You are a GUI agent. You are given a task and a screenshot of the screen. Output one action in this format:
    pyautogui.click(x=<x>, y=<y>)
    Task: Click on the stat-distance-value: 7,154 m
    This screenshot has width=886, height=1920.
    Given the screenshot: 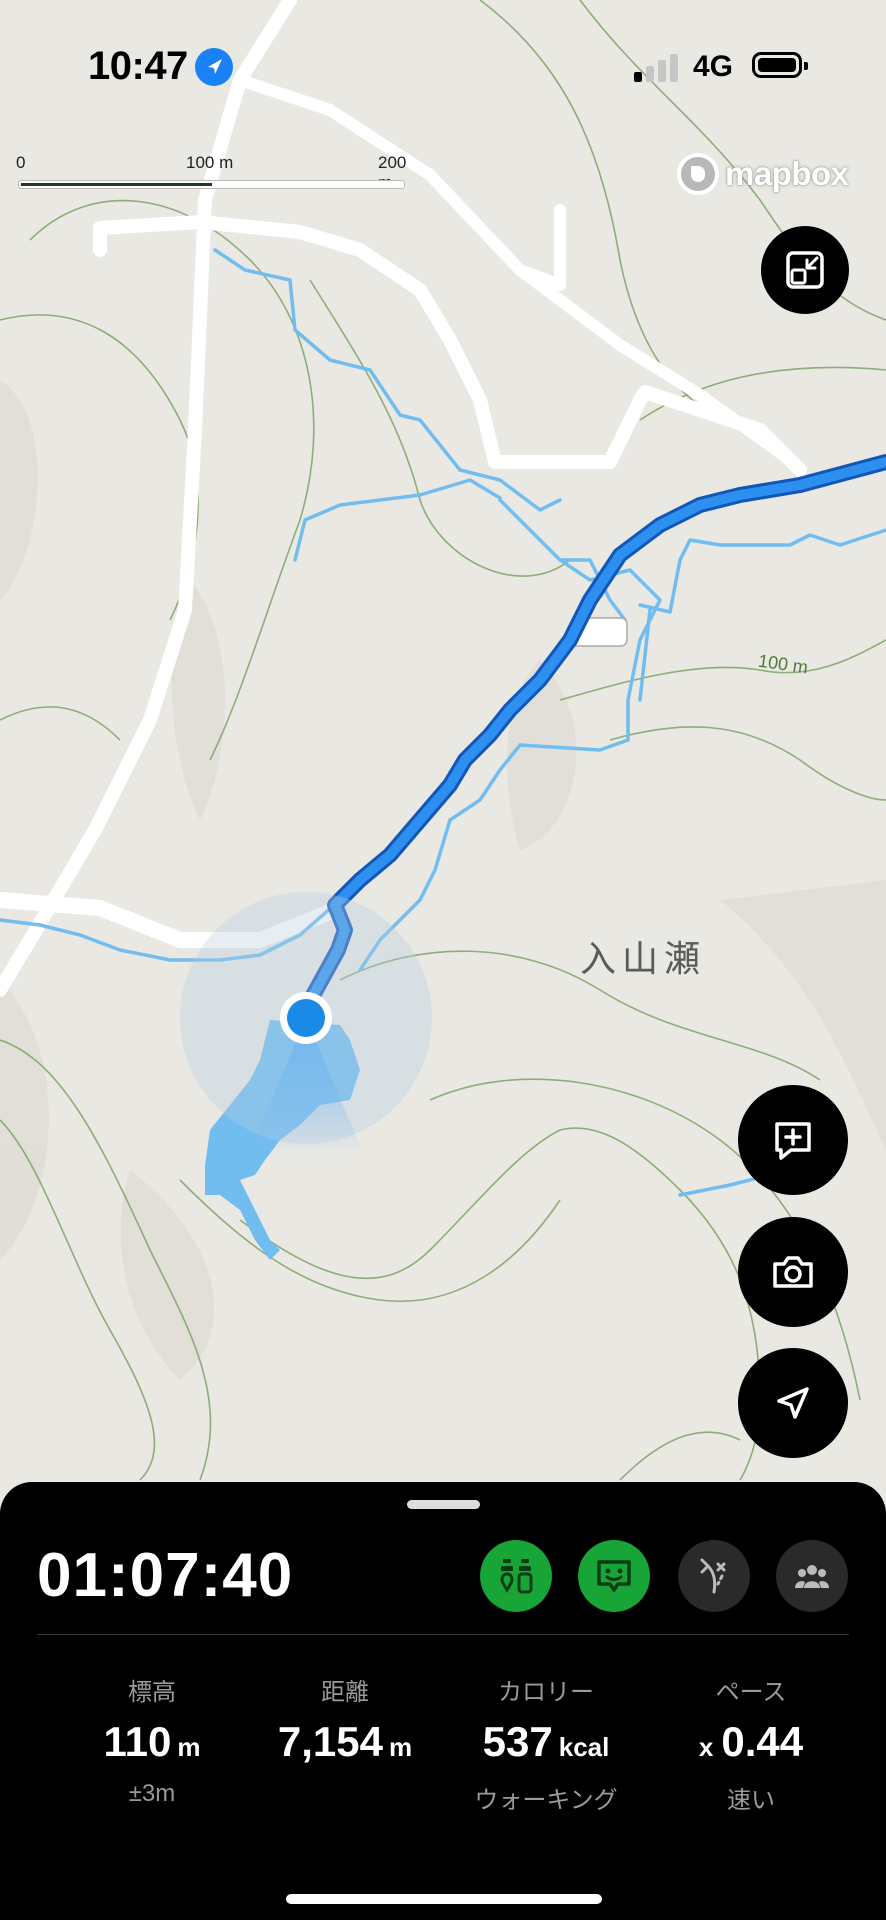 What is the action you would take?
    pyautogui.click(x=345, y=1741)
    